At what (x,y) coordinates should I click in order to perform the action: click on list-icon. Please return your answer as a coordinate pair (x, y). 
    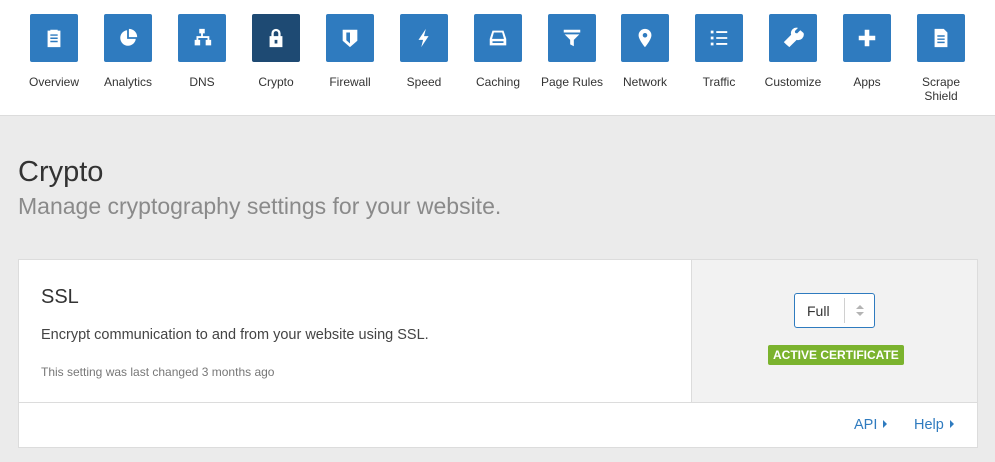
    Looking at the image, I should click on (719, 38).